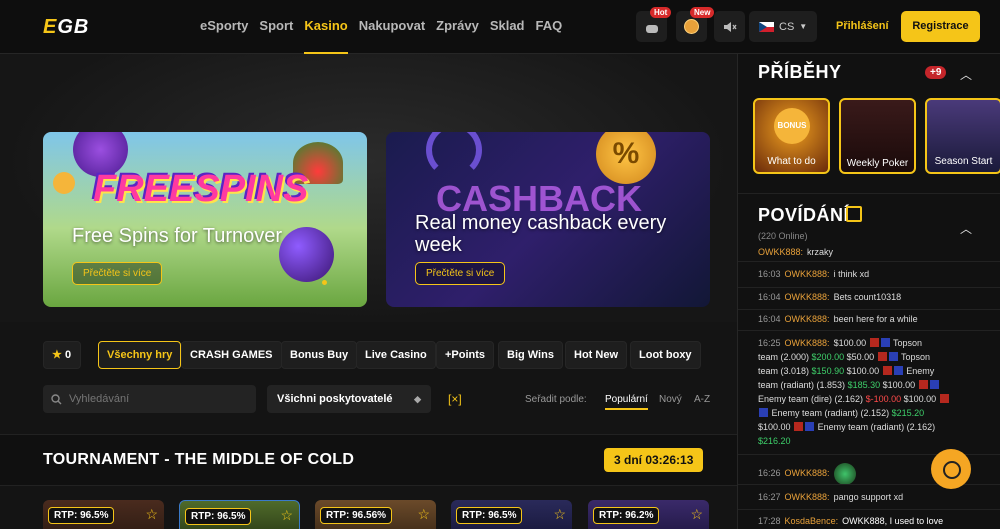 This screenshot has height=529, width=1000. I want to click on chat-text: pango support xd, so click(868, 497).